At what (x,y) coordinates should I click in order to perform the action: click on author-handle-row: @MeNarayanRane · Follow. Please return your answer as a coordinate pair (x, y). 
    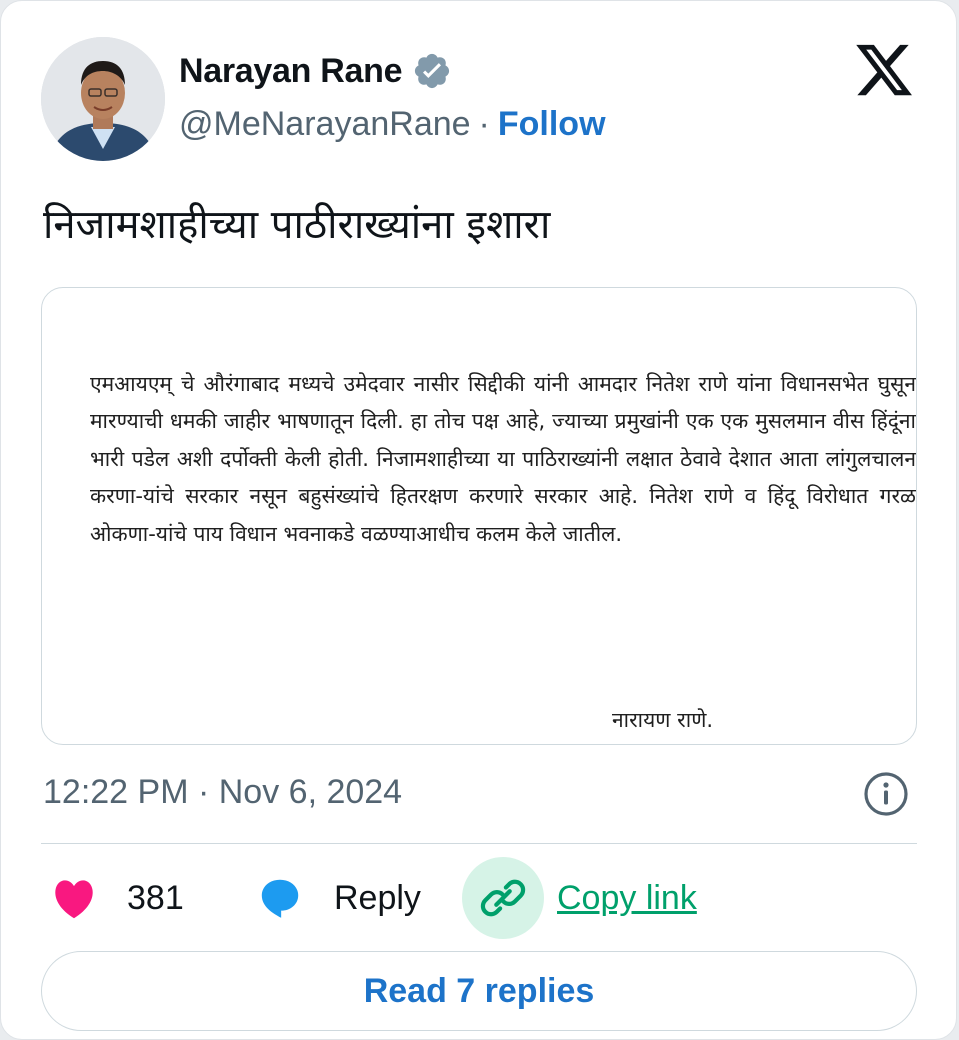
    Looking at the image, I should click on (392, 124).